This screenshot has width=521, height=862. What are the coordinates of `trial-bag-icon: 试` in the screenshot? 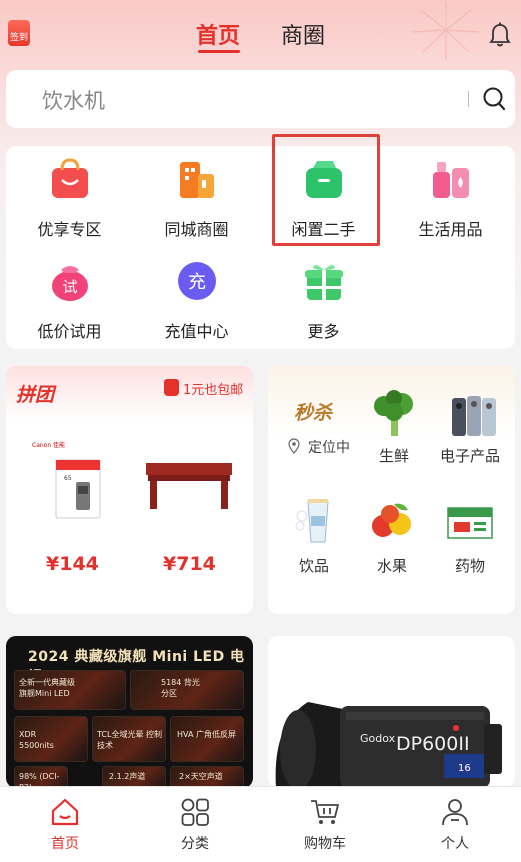 It's located at (70, 283).